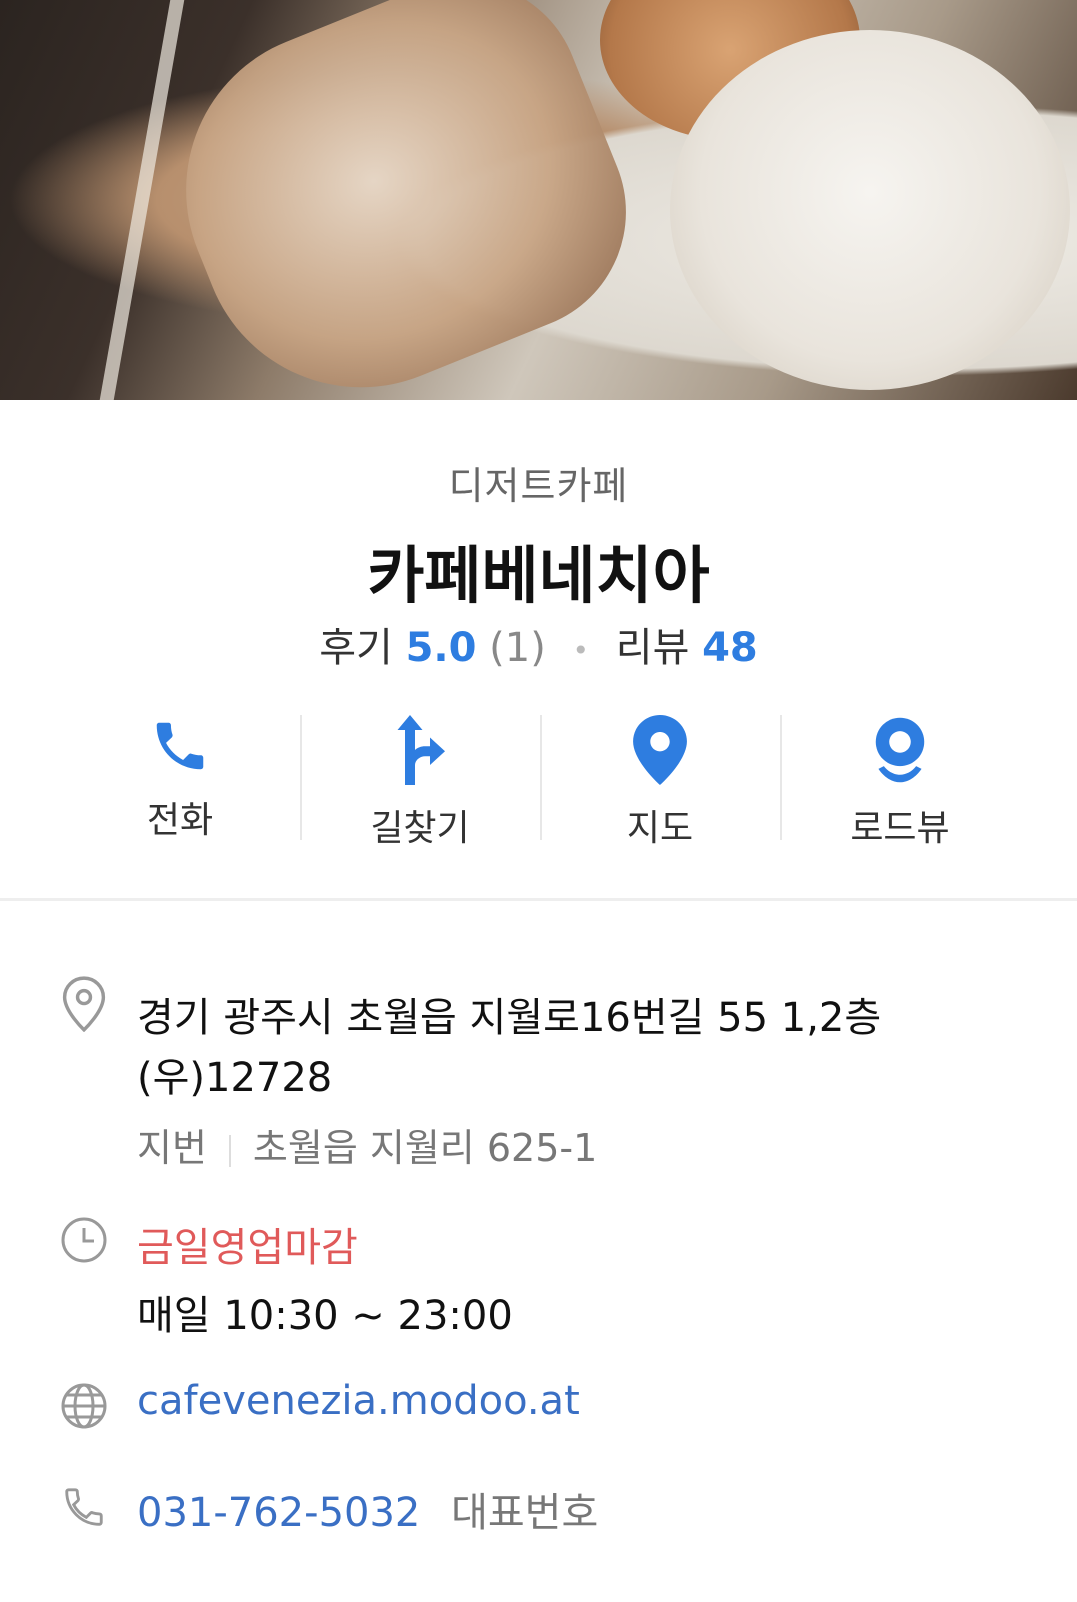  I want to click on rating-summary: 후기 5.0 (1) • 리뷰 48, so click(538, 644).